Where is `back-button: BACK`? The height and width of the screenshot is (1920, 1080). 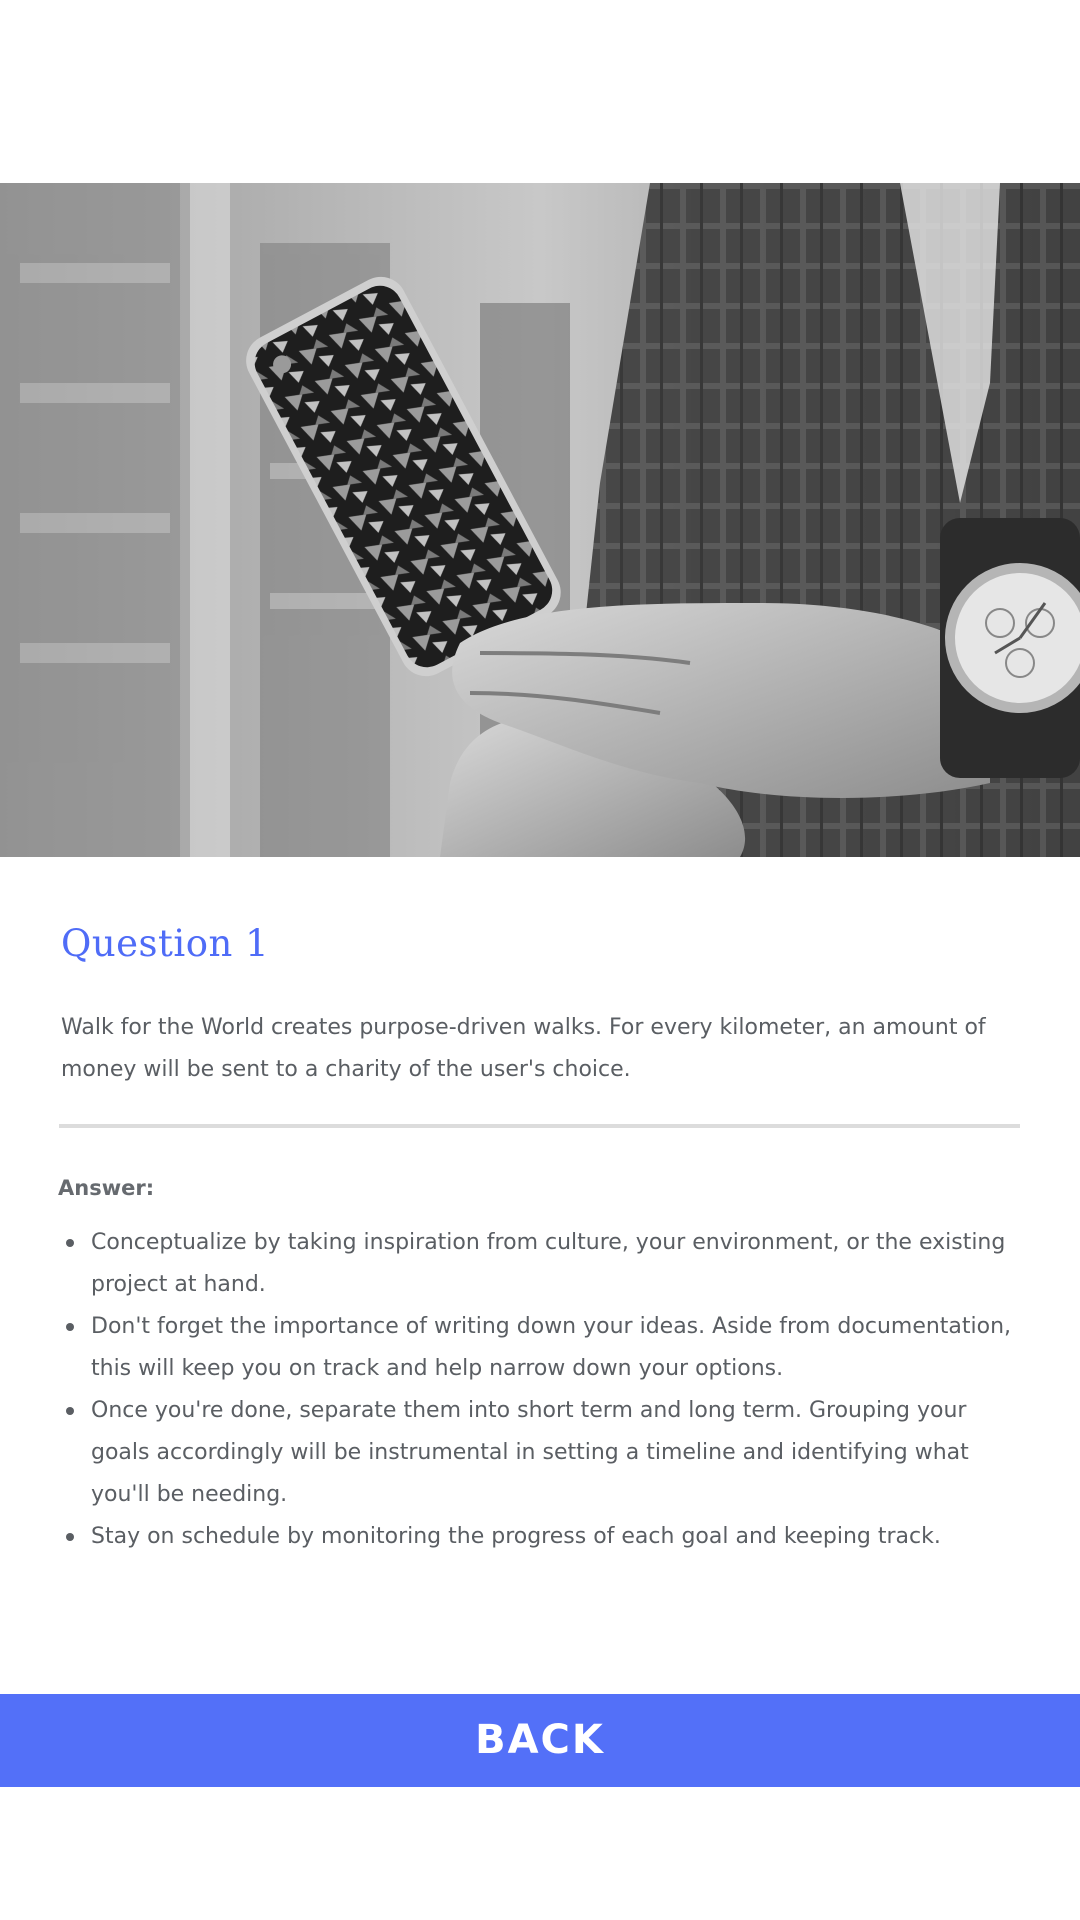
back-button: BACK is located at coordinates (540, 1740).